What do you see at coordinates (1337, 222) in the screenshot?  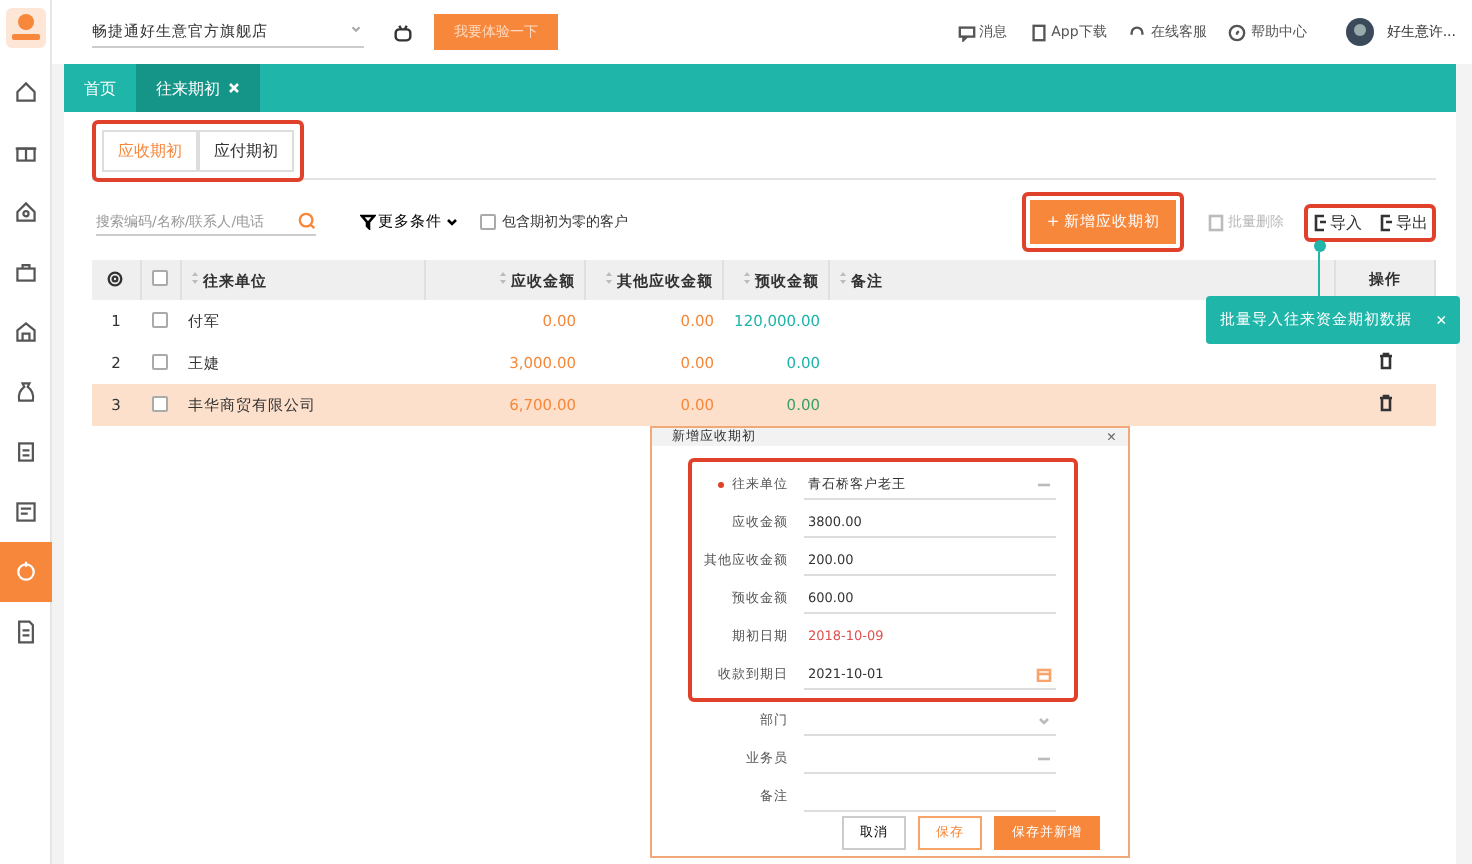 I see `import-button: 导入` at bounding box center [1337, 222].